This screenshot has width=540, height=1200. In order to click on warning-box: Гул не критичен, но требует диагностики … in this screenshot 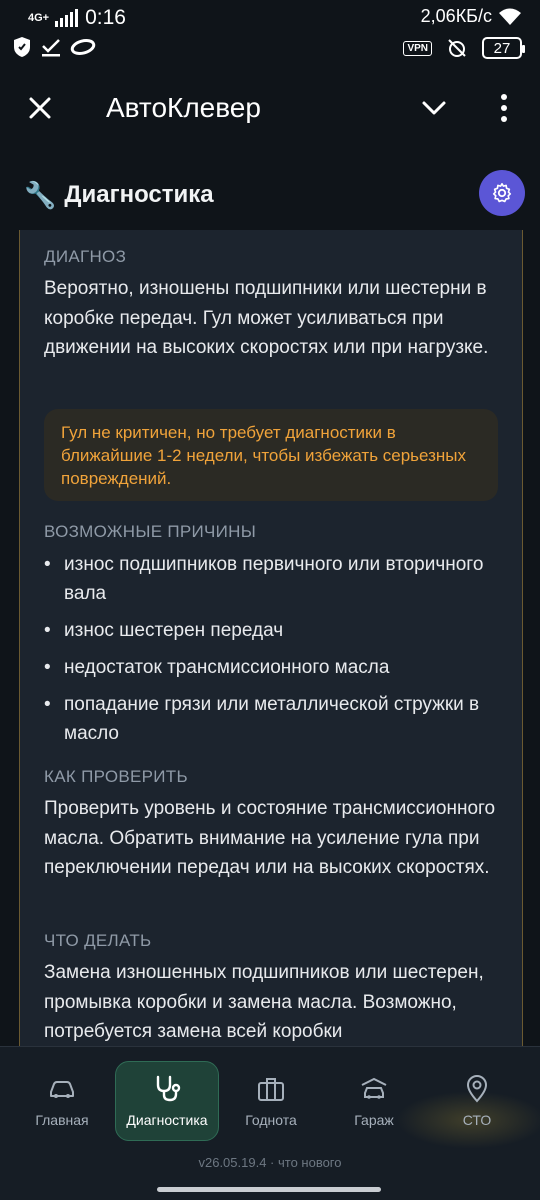, I will do `click(271, 455)`.